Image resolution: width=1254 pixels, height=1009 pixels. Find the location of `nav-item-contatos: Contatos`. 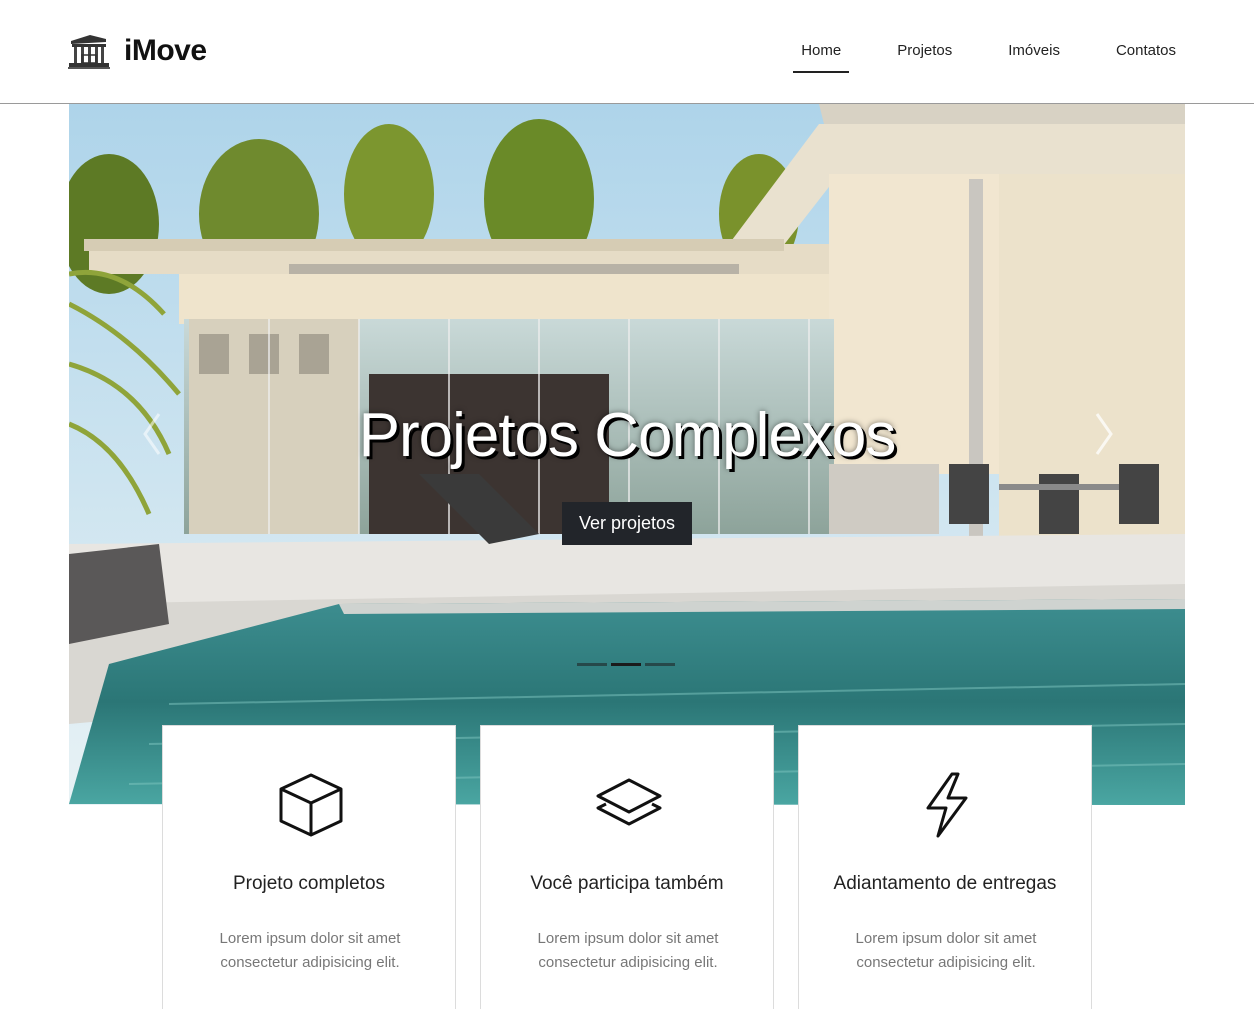

nav-item-contatos: Contatos is located at coordinates (1146, 56).